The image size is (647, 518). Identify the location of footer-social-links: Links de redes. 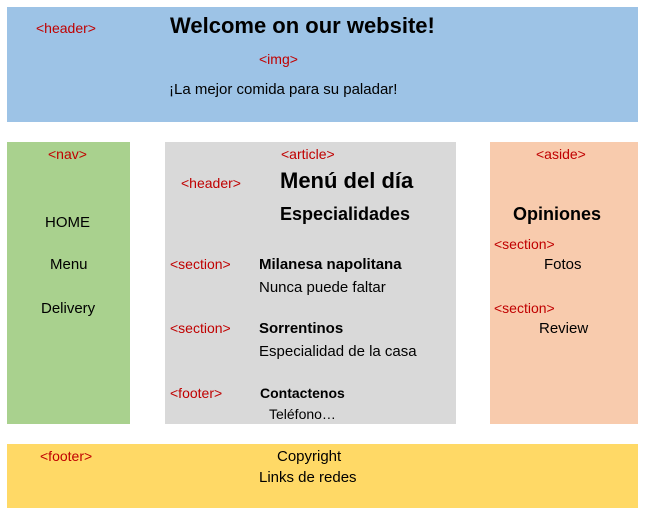
(308, 477).